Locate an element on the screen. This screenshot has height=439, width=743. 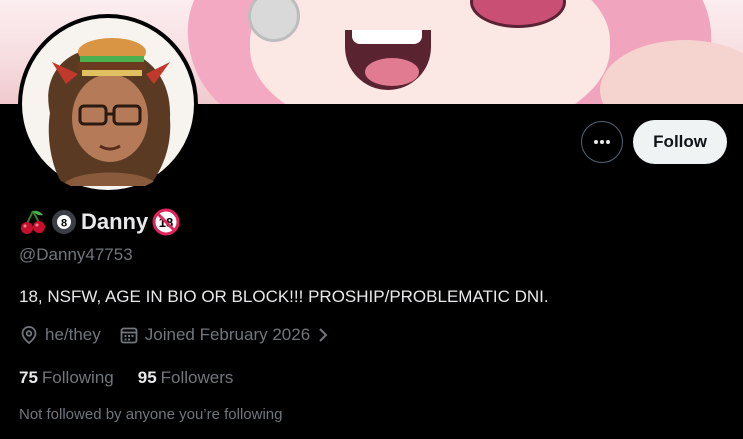
no-under-18-icon: 18 is located at coordinates (166, 222).